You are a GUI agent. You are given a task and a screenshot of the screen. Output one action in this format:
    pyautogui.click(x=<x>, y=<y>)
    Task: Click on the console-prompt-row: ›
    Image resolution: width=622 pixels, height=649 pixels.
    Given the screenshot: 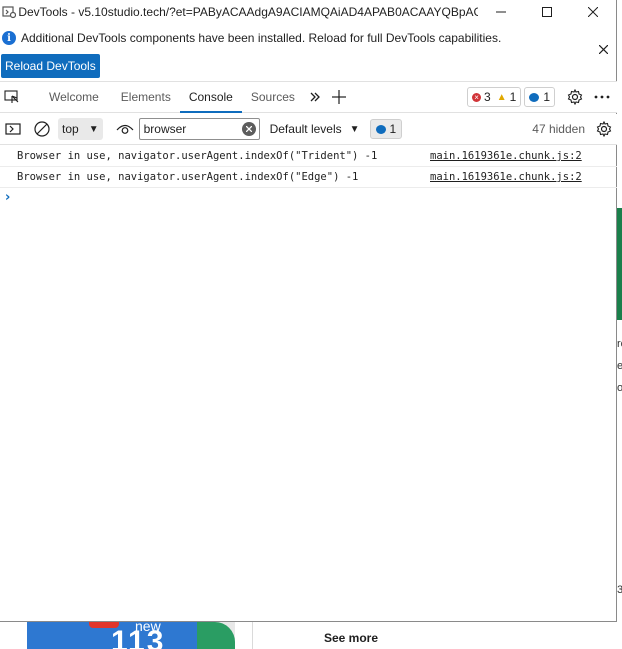 What is the action you would take?
    pyautogui.click(x=308, y=197)
    